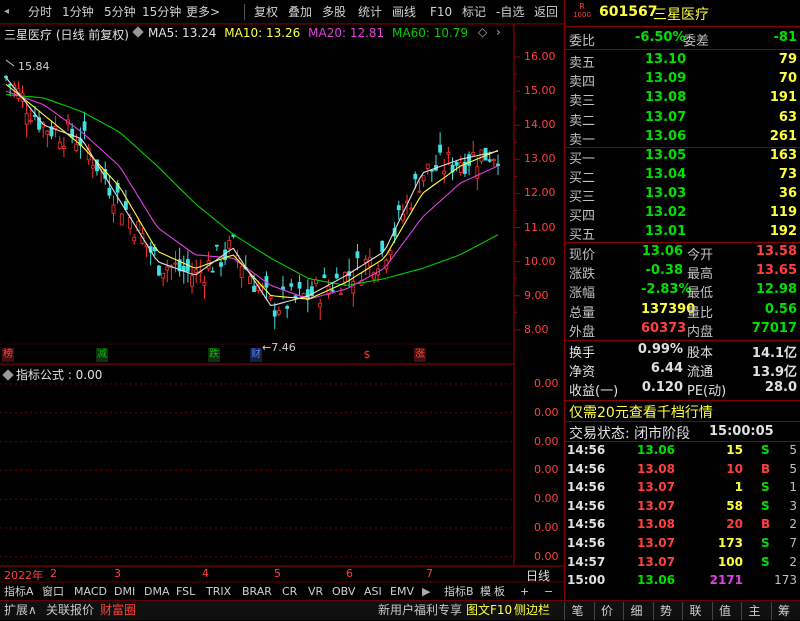  Describe the element at coordinates (441, 12) in the screenshot. I see `toolbar-f10: F10` at that location.